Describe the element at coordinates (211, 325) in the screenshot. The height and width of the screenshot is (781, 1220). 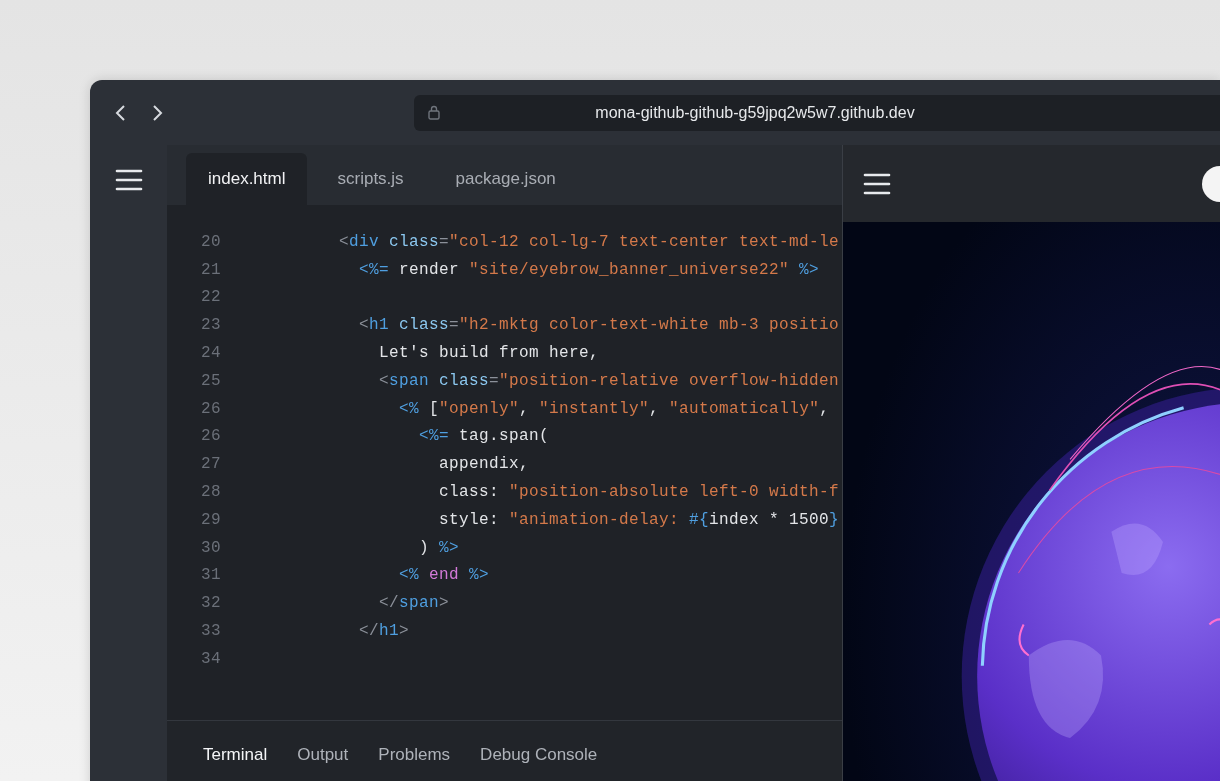
I see `line-number: 23` at that location.